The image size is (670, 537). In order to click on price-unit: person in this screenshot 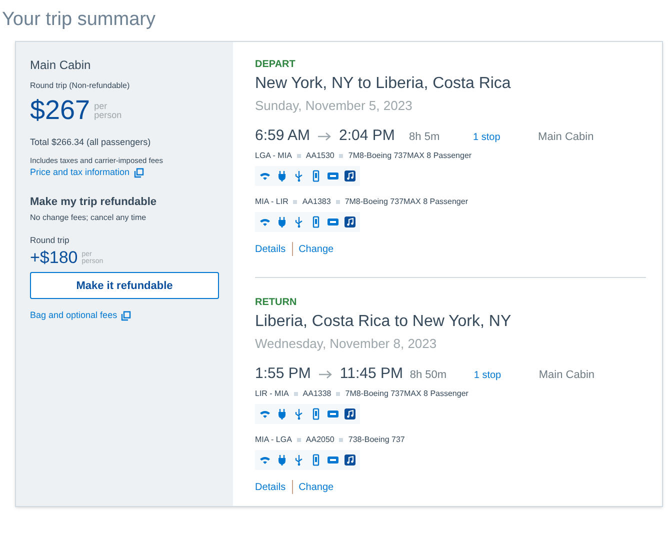, I will do `click(108, 115)`.